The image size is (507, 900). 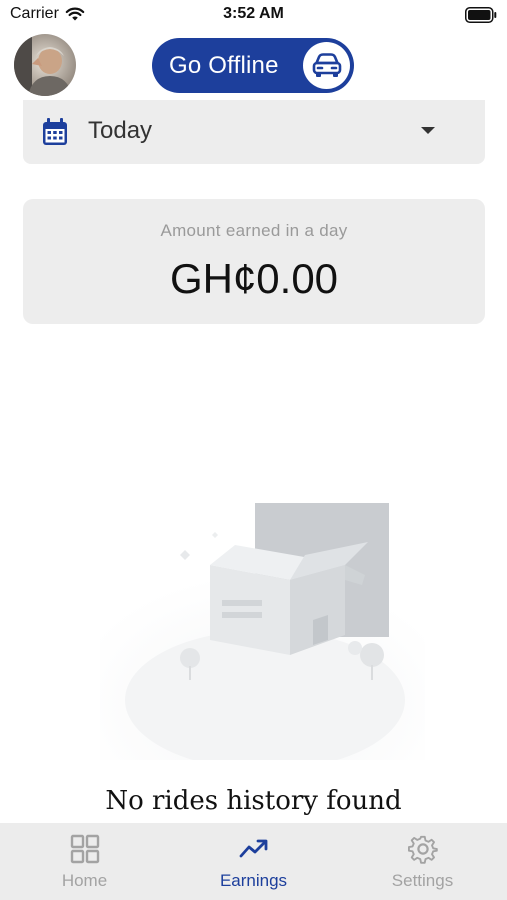 What do you see at coordinates (254, 278) in the screenshot?
I see `earnings-amount: GH¢0.00` at bounding box center [254, 278].